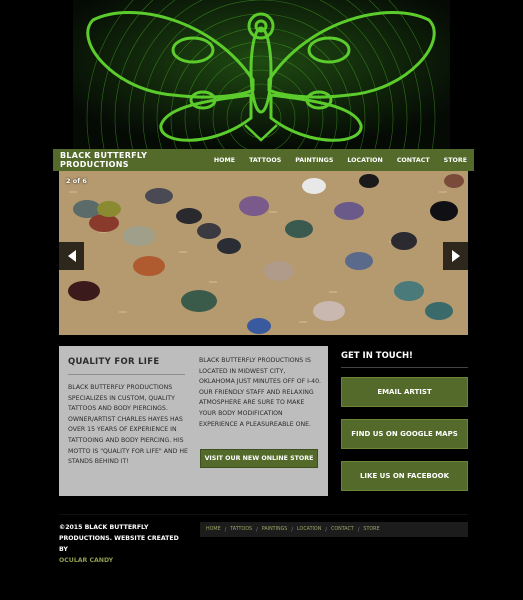 This screenshot has width=523, height=600. What do you see at coordinates (241, 529) in the screenshot?
I see `footer-link-tattoos: Tattoos` at bounding box center [241, 529].